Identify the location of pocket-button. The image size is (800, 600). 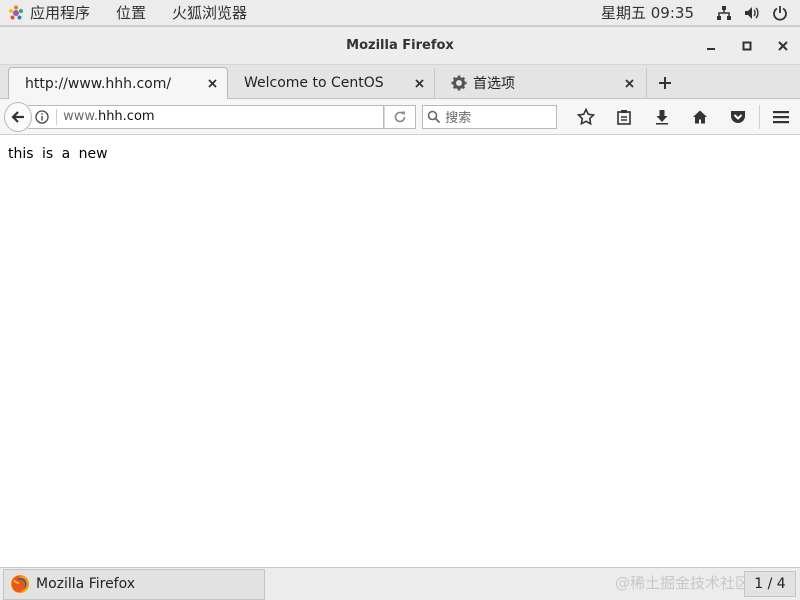
(738, 117).